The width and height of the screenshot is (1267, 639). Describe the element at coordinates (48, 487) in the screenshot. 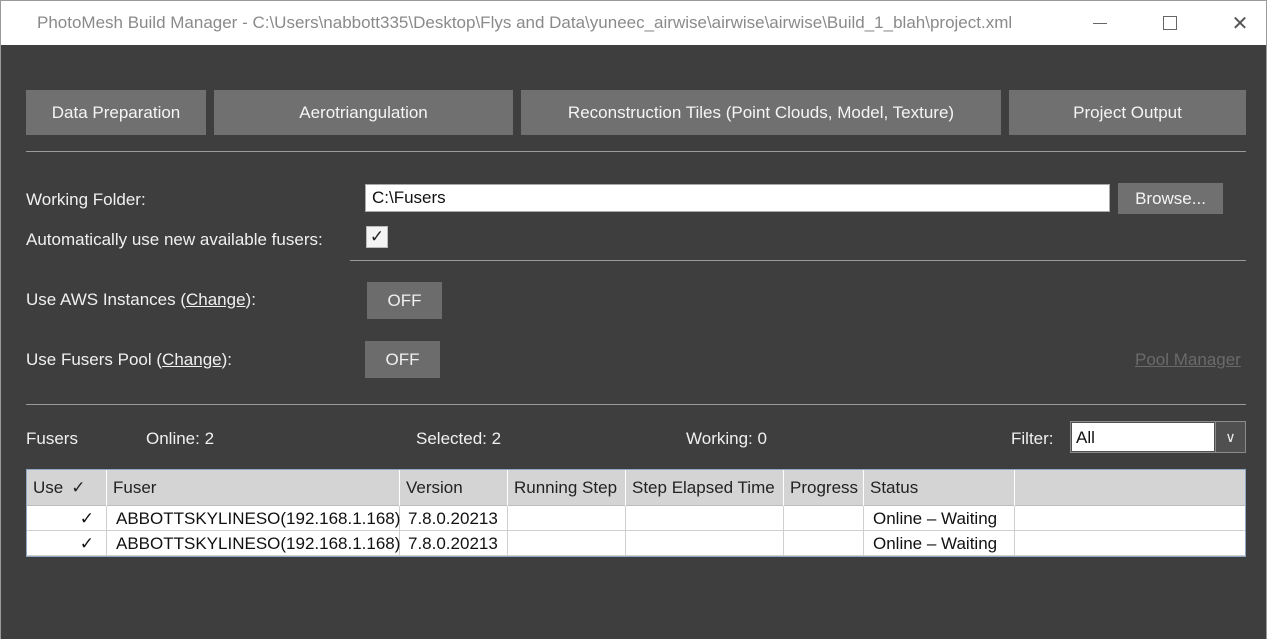

I see `use-header-label: Use` at that location.